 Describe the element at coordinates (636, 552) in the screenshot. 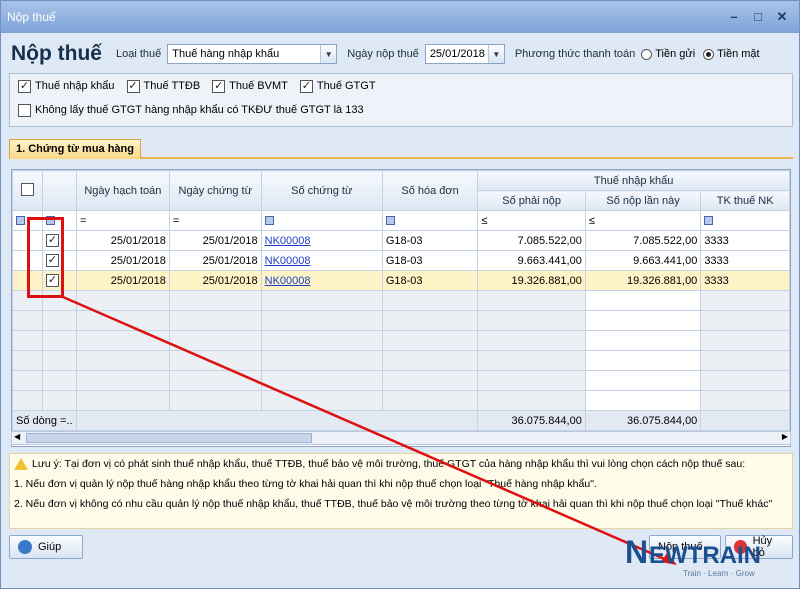

I see `logo-letter-n: N` at that location.